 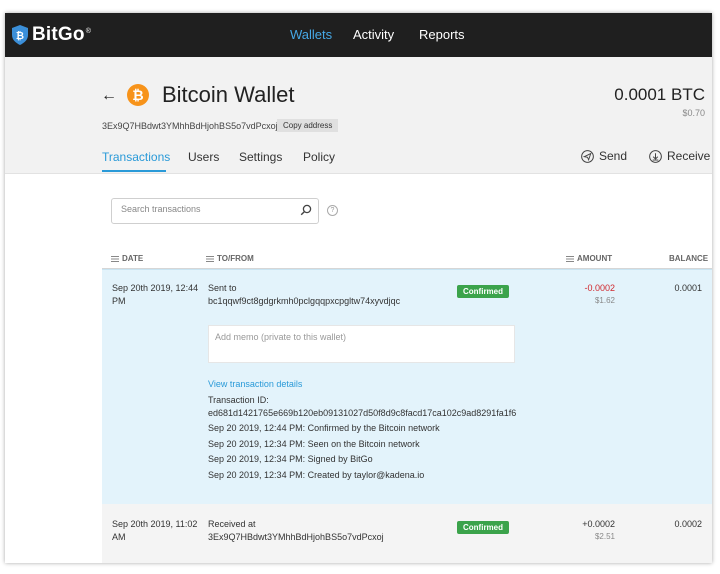 What do you see at coordinates (138, 95) in the screenshot?
I see `bitcoin-icon: ₿` at bounding box center [138, 95].